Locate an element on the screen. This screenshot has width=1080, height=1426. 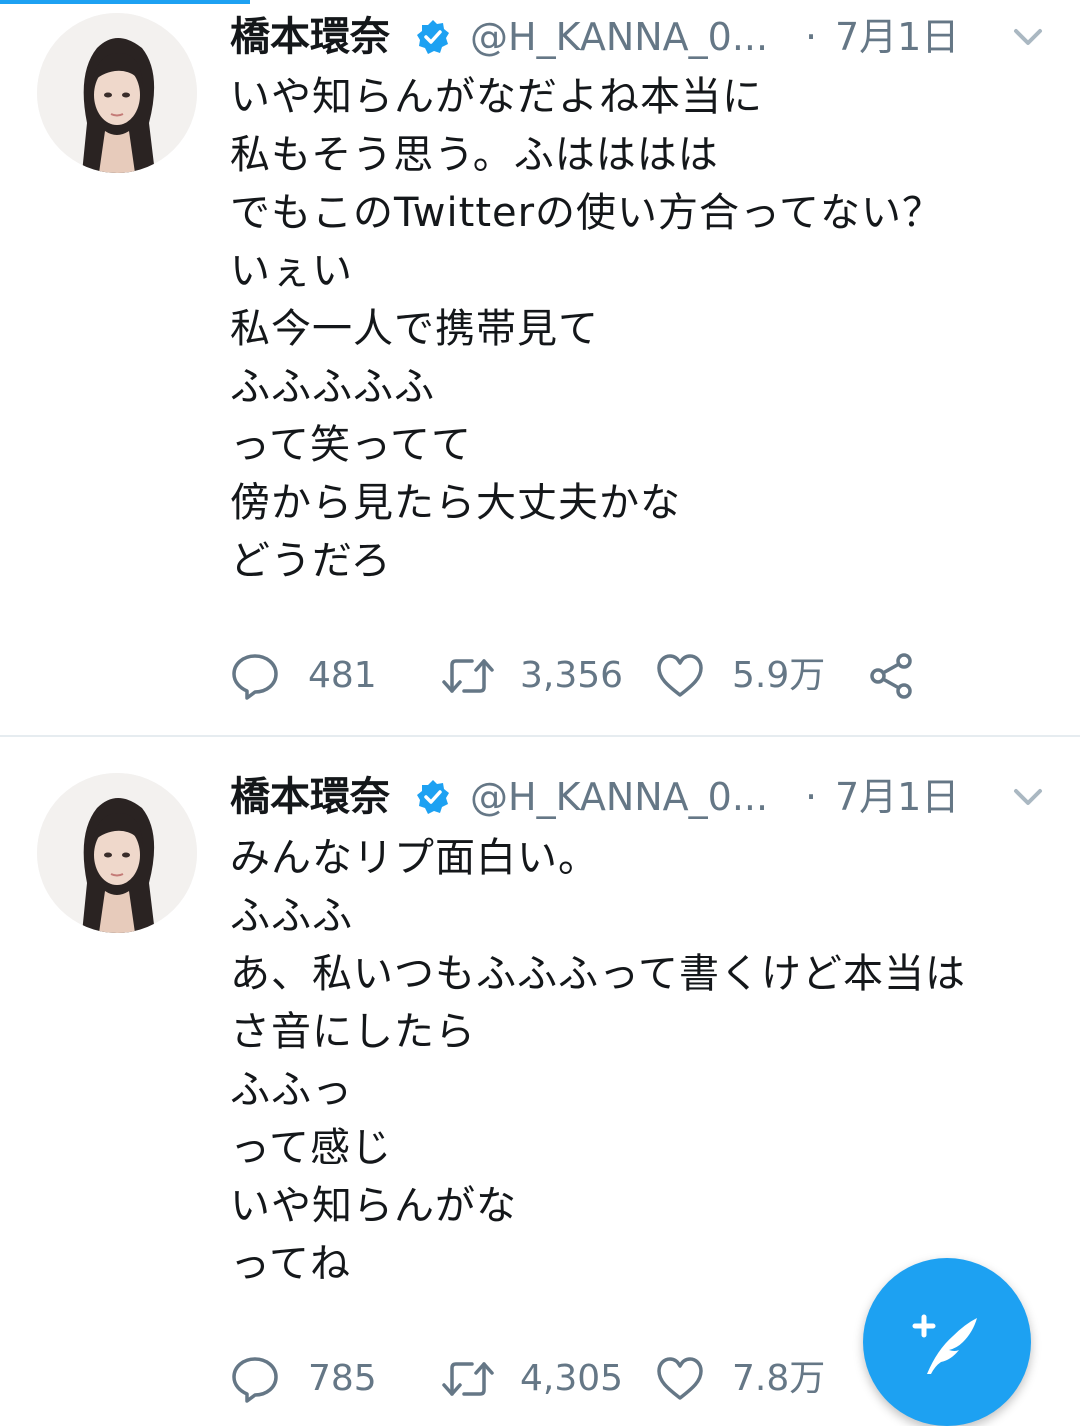
tweet-text-line: って笑ってて is located at coordinates (351, 445).